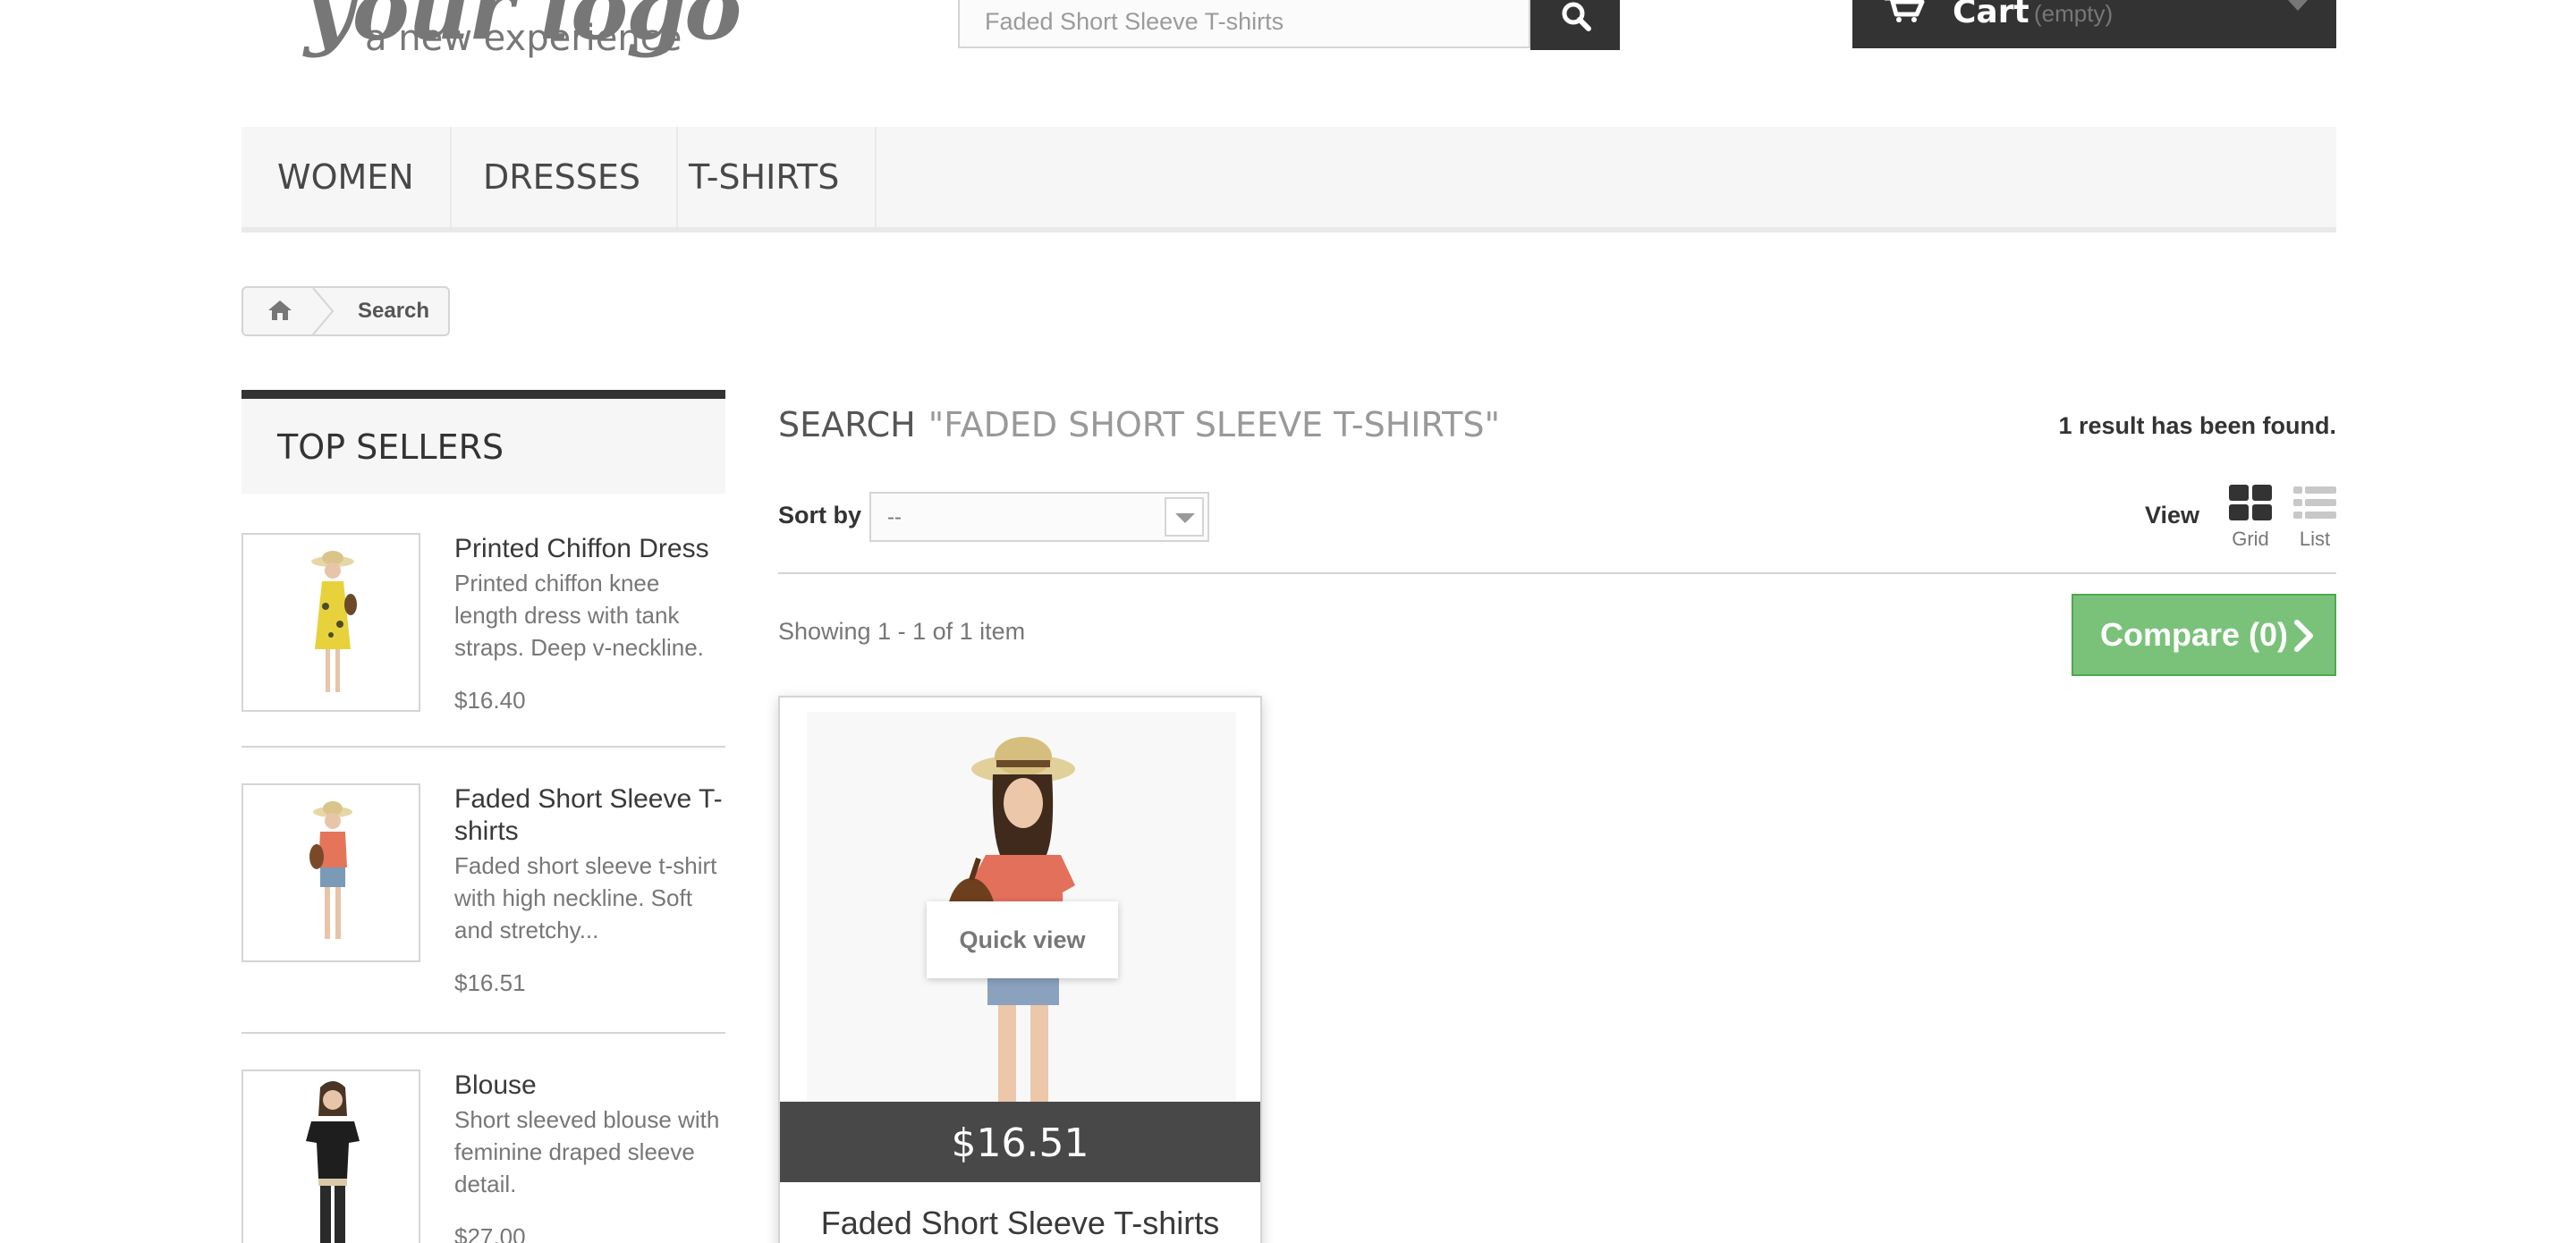 The width and height of the screenshot is (2576, 1243). I want to click on pagination-summary: Showing 1 - 1 of 1 item, so click(902, 631).